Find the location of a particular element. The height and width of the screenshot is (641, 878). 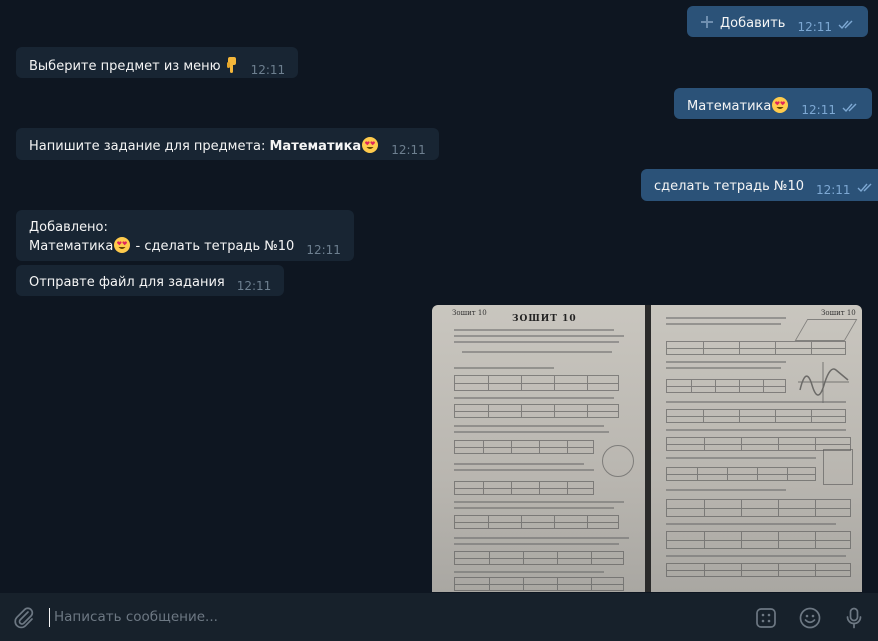

microphone-icon is located at coordinates (854, 618).